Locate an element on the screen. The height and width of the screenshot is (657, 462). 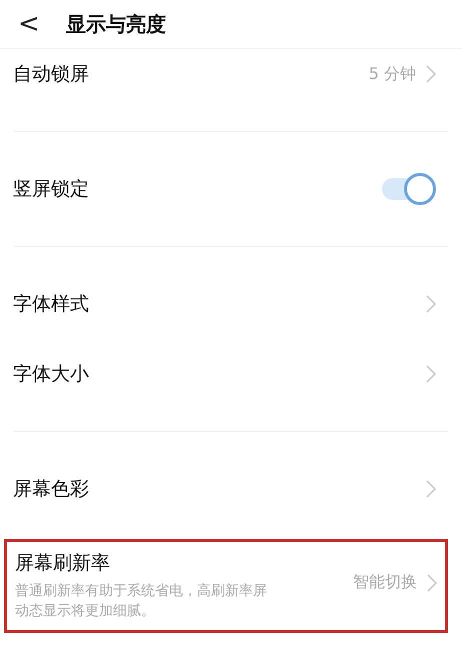
settings-row: 屏幕色彩 is located at coordinates (231, 489).